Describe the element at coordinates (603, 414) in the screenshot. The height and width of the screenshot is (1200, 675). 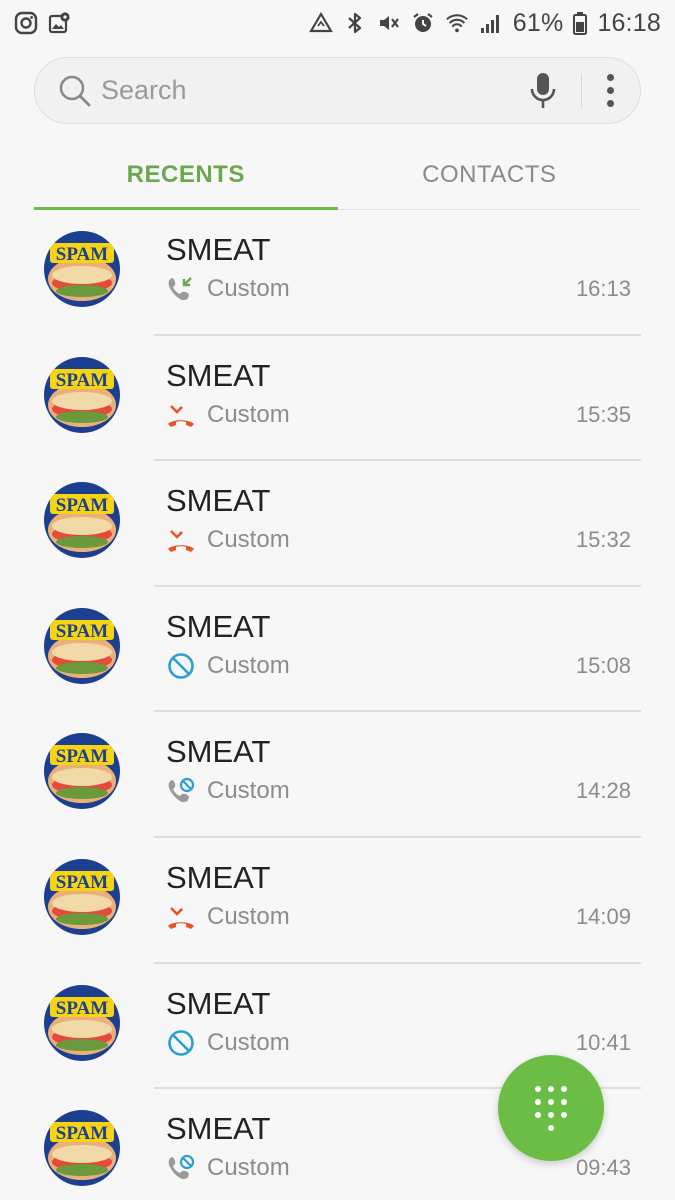
I see `call-time: 15:35` at that location.